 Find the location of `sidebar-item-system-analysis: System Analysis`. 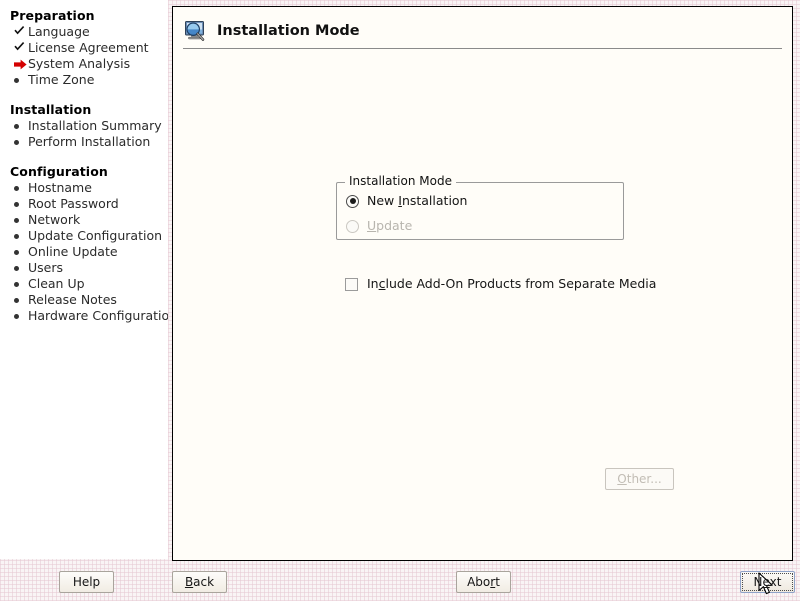

sidebar-item-system-analysis: System Analysis is located at coordinates (89, 64).